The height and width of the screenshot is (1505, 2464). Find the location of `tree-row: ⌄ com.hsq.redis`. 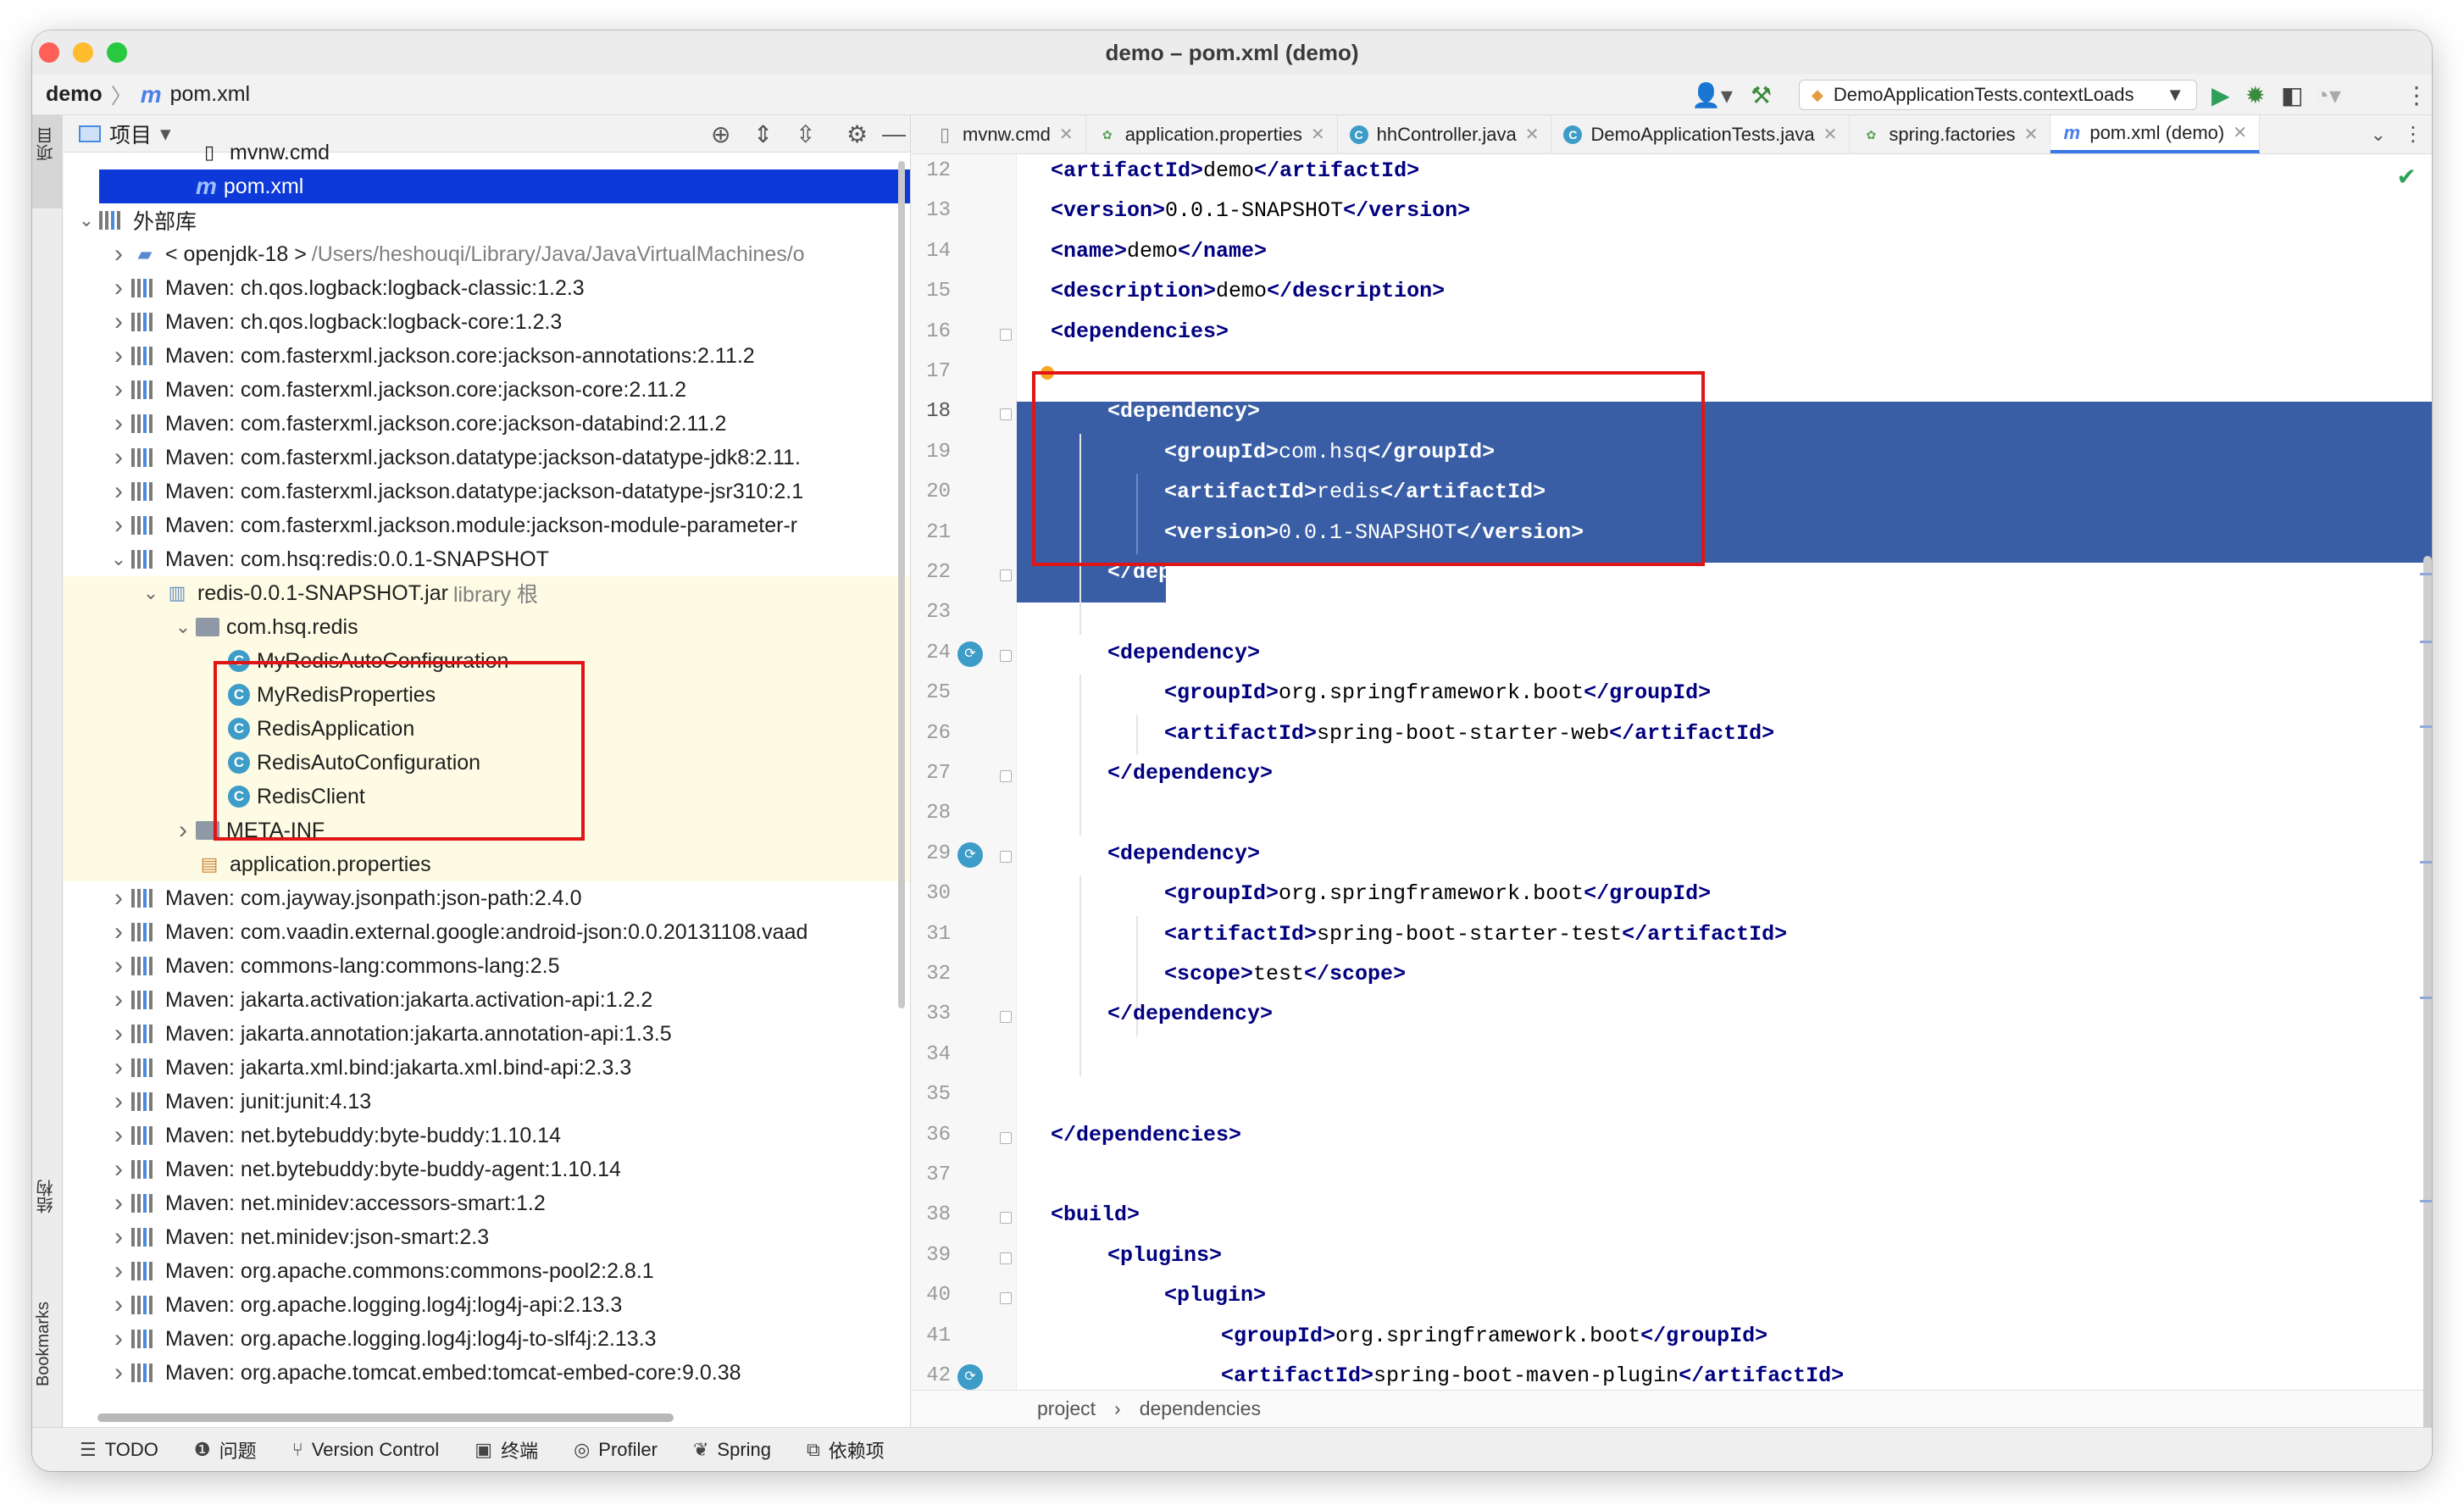

tree-row: ⌄ com.hsq.redis is located at coordinates (487, 627).